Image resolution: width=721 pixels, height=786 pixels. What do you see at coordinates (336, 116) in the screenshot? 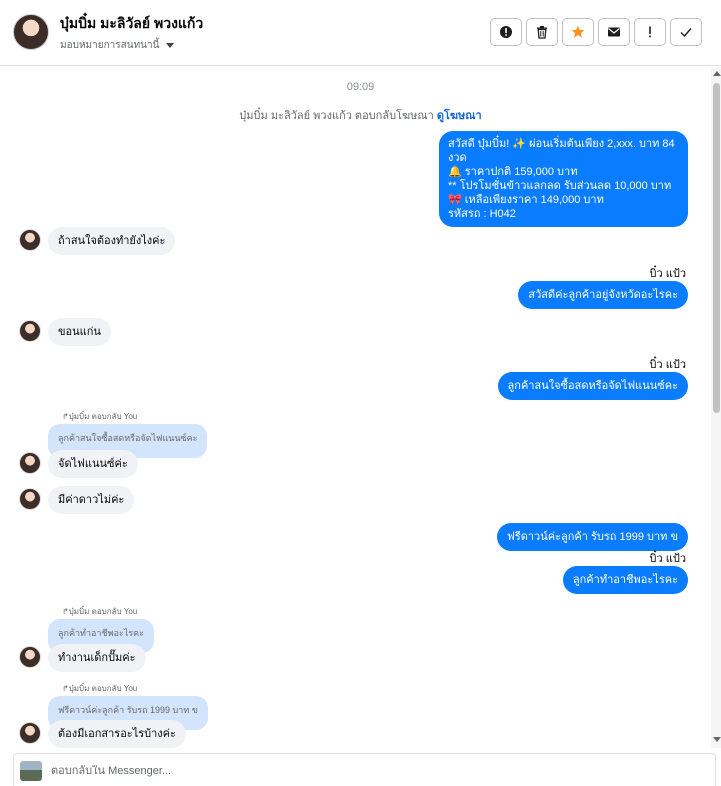
I see `ad-reply-text: บุ๋มบิ๋ม มะลิวัลย์ พวงแก้ว ตอบกลับโฆษณา` at bounding box center [336, 116].